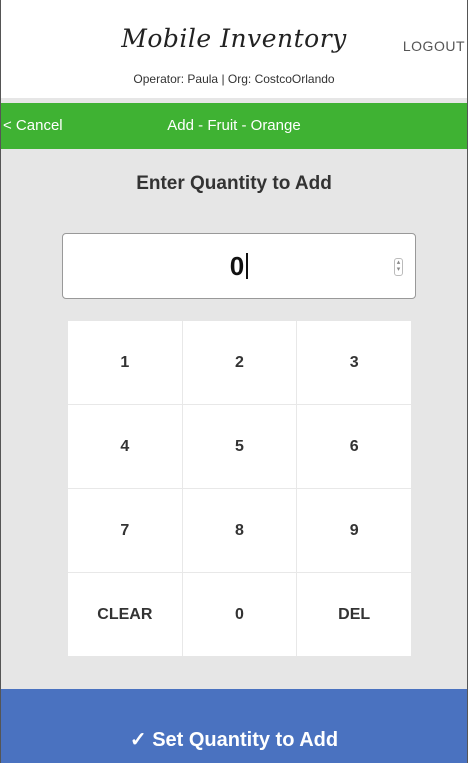 The width and height of the screenshot is (468, 763). I want to click on nav-bar: < Cancel Add - Fruit - Orange, so click(234, 126).